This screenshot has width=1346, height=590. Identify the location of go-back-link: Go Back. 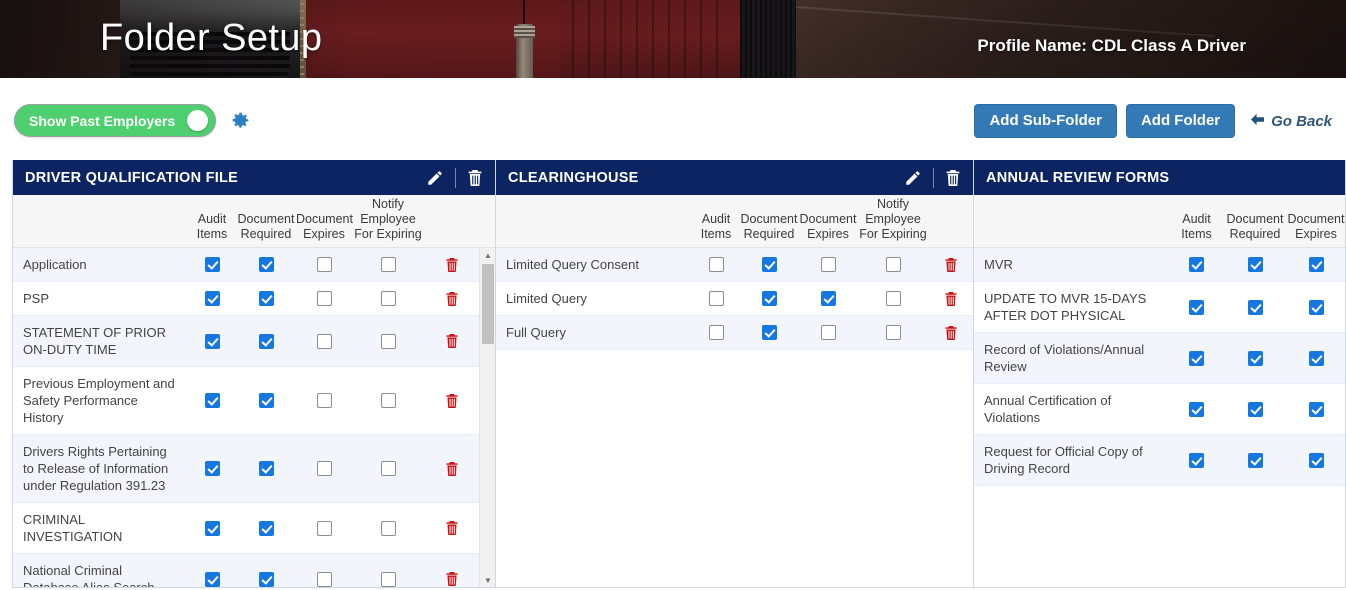
(1291, 121).